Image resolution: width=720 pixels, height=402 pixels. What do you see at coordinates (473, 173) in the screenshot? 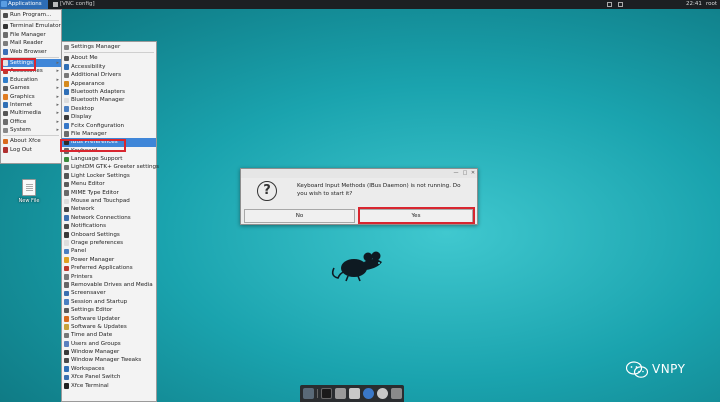
I see `close-icon: ✕` at bounding box center [473, 173].